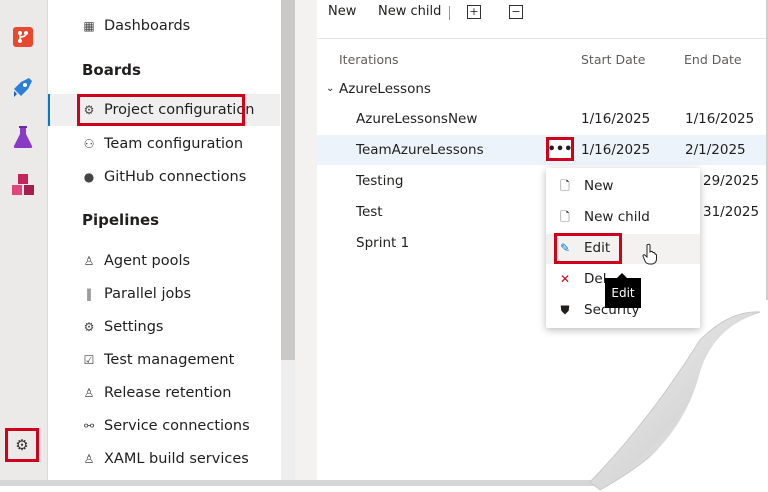  What do you see at coordinates (23, 185) in the screenshot?
I see `artifacts-icon` at bounding box center [23, 185].